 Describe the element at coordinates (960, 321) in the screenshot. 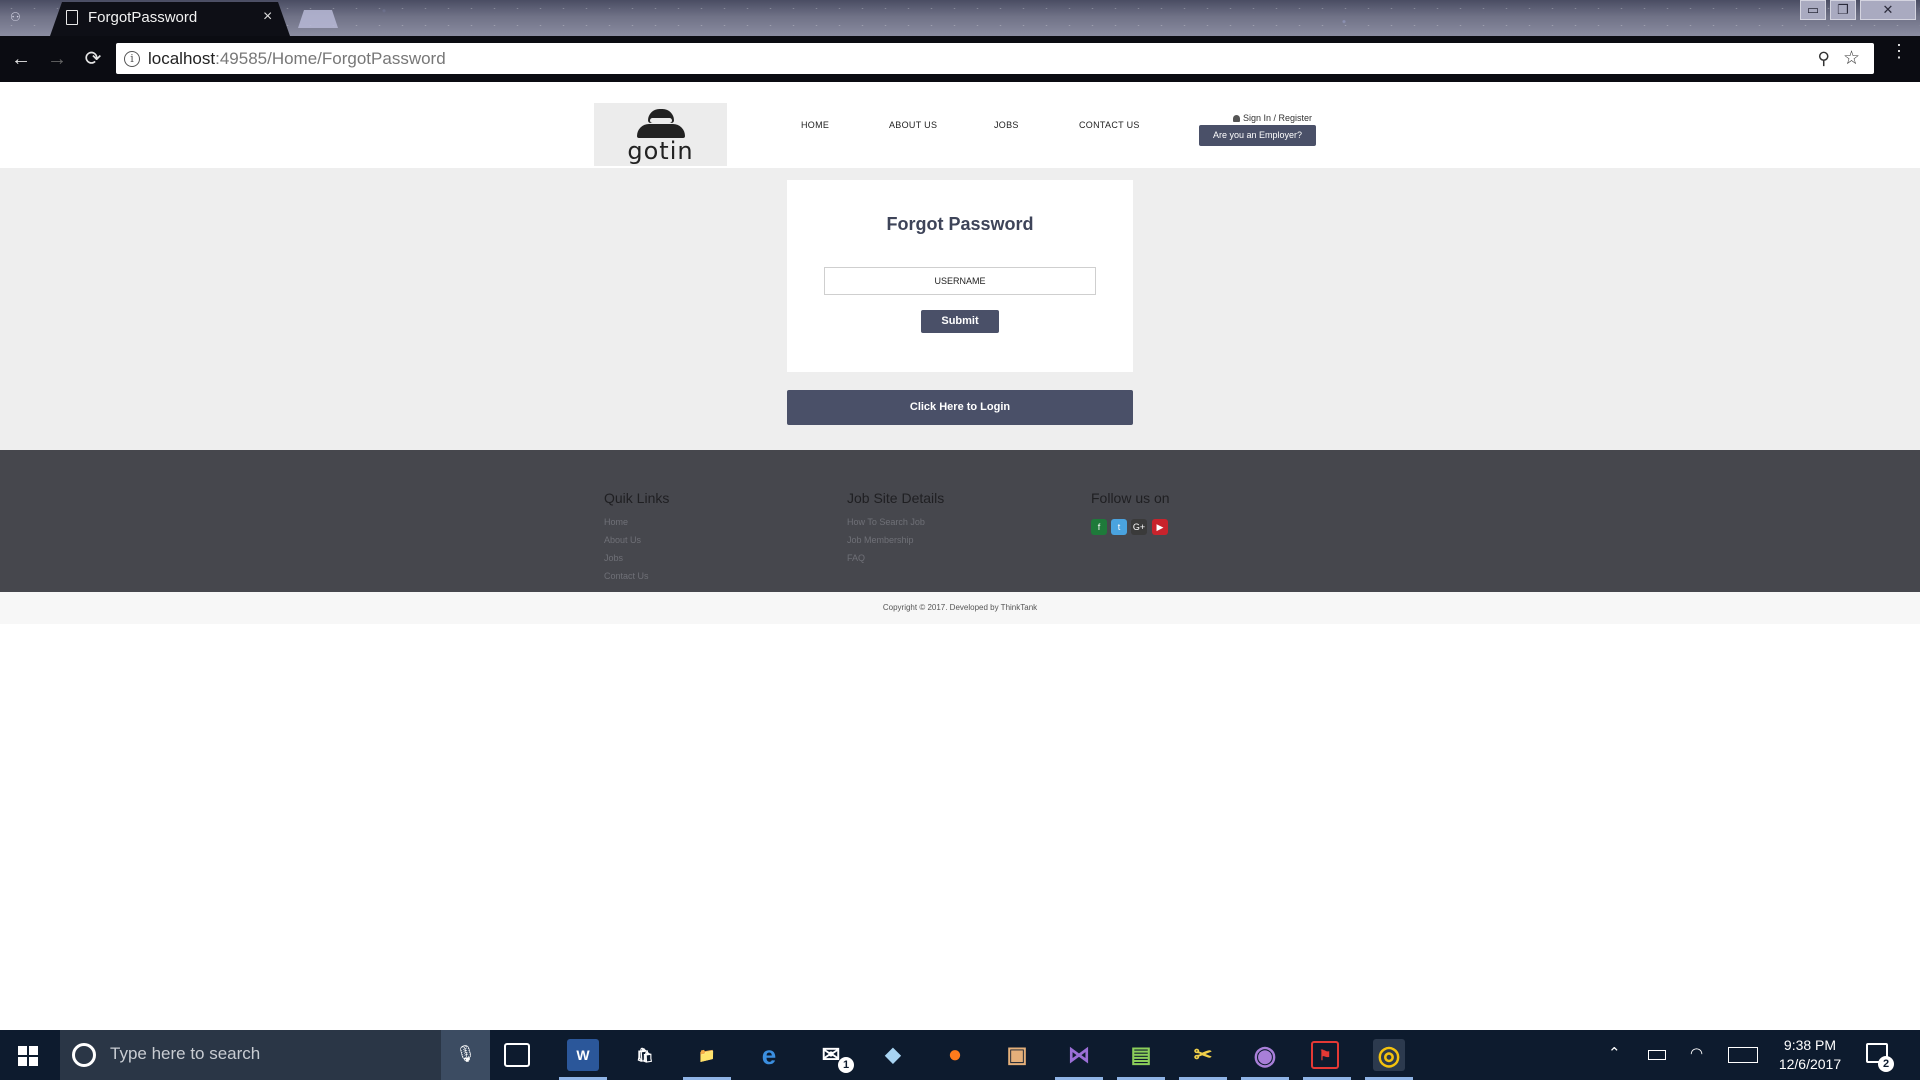

I see `submit-button: Submit` at that location.